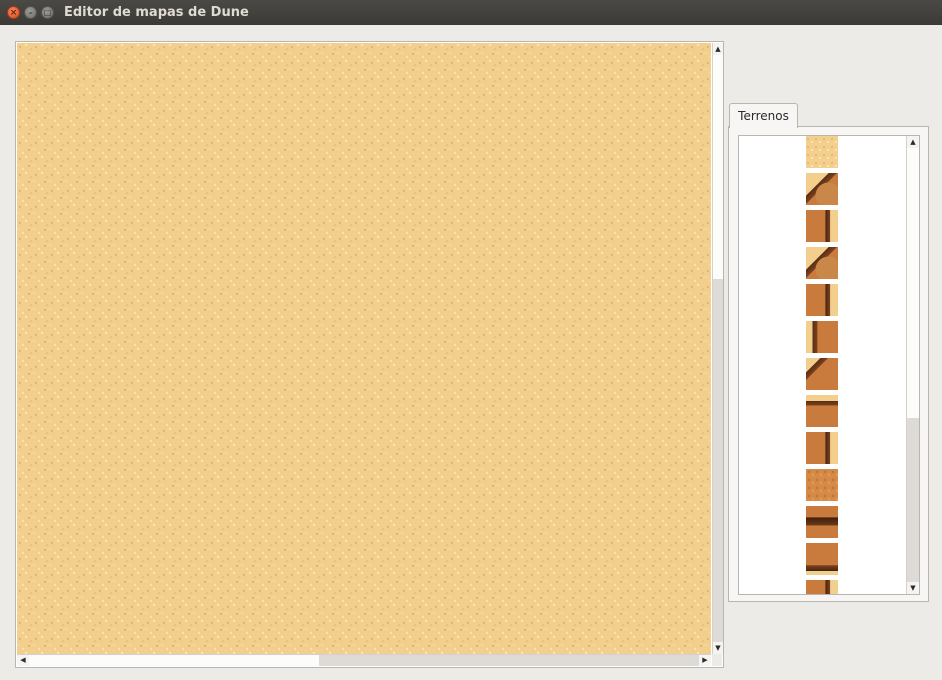 Image resolution: width=942 pixels, height=680 pixels. I want to click on scroll-right-icon: ▶, so click(705, 660).